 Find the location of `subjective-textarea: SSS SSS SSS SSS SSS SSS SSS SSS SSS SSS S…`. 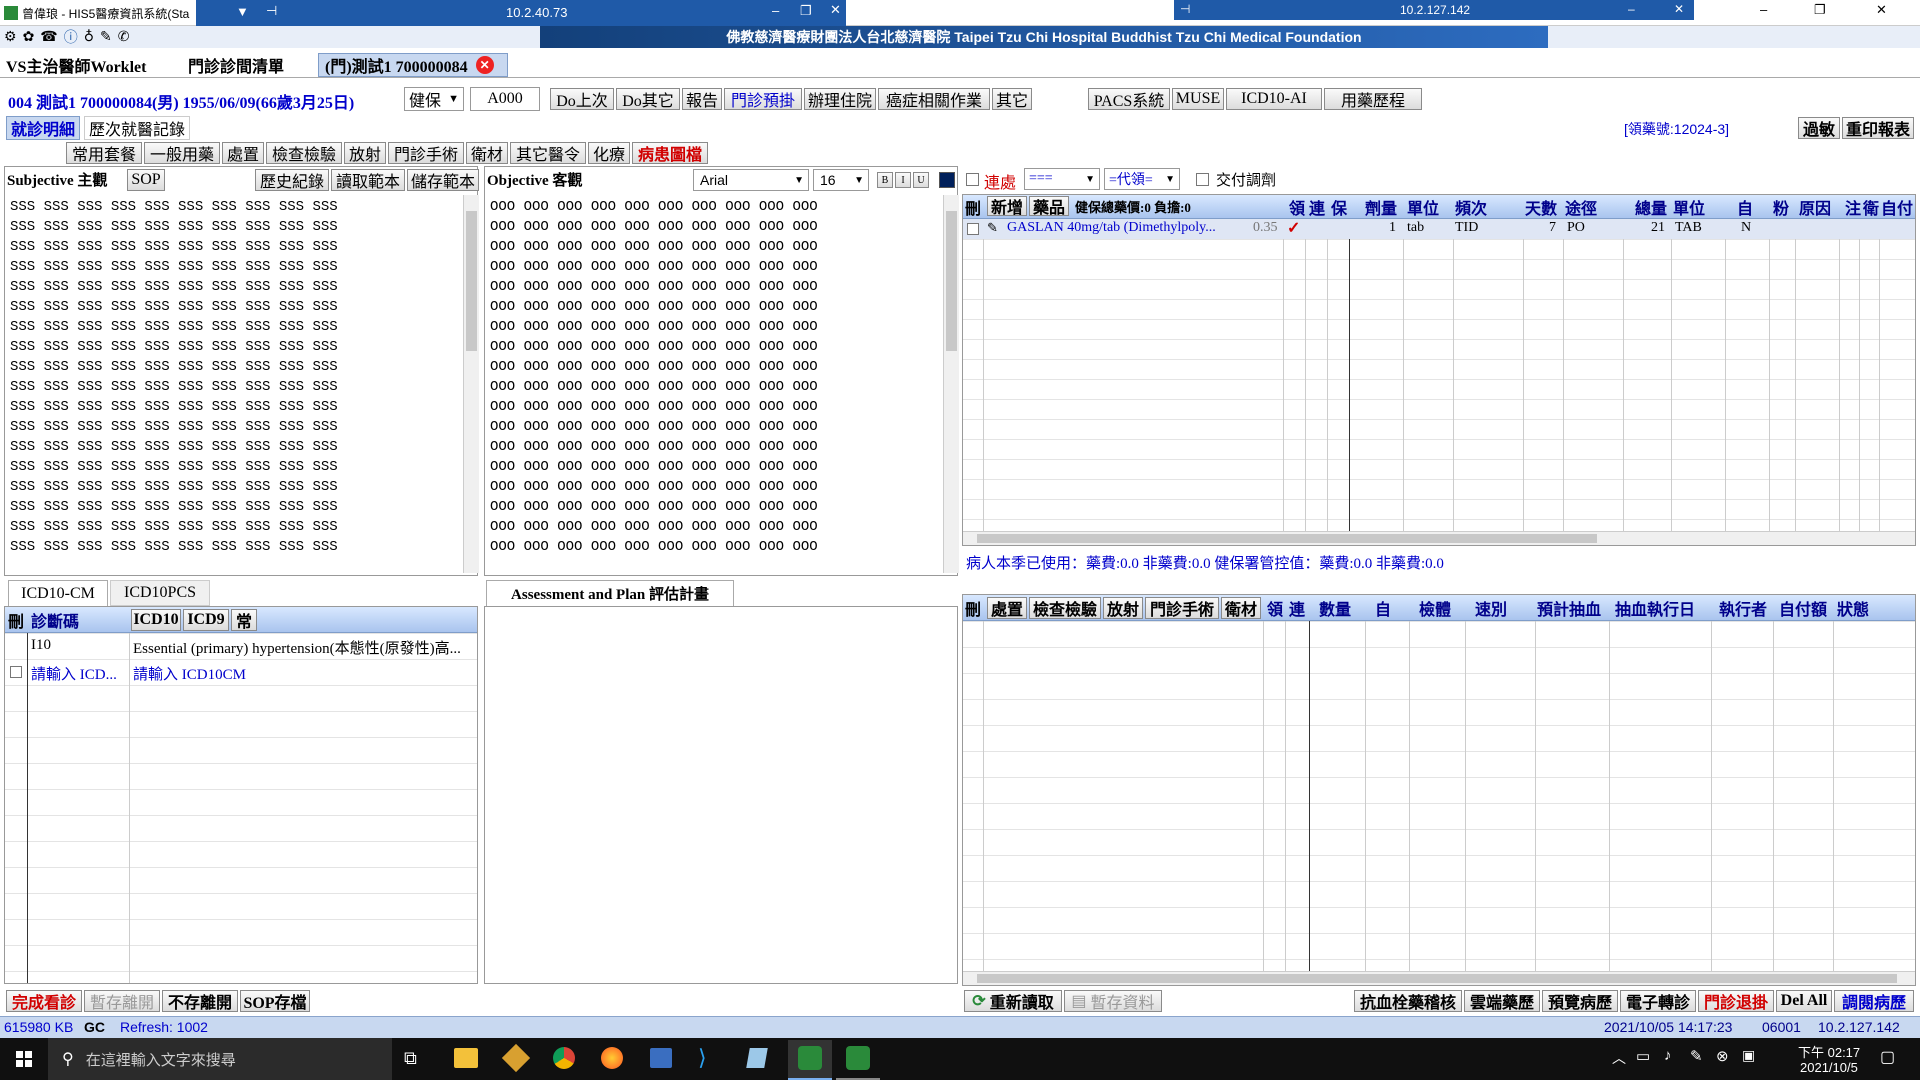

subjective-textarea: SSS SSS SSS SSS SSS SSS SSS SSS SSS SSS S… is located at coordinates (233, 384).